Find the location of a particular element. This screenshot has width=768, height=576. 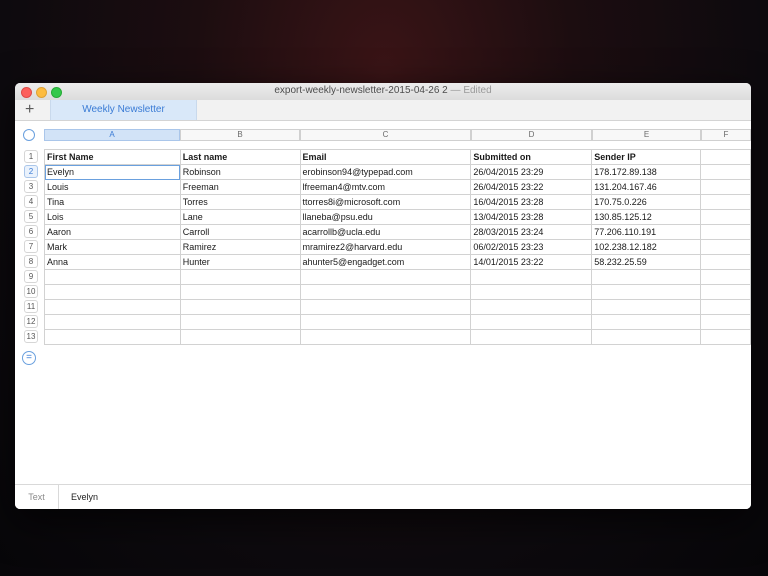

cell-f2 is located at coordinates (725, 172).